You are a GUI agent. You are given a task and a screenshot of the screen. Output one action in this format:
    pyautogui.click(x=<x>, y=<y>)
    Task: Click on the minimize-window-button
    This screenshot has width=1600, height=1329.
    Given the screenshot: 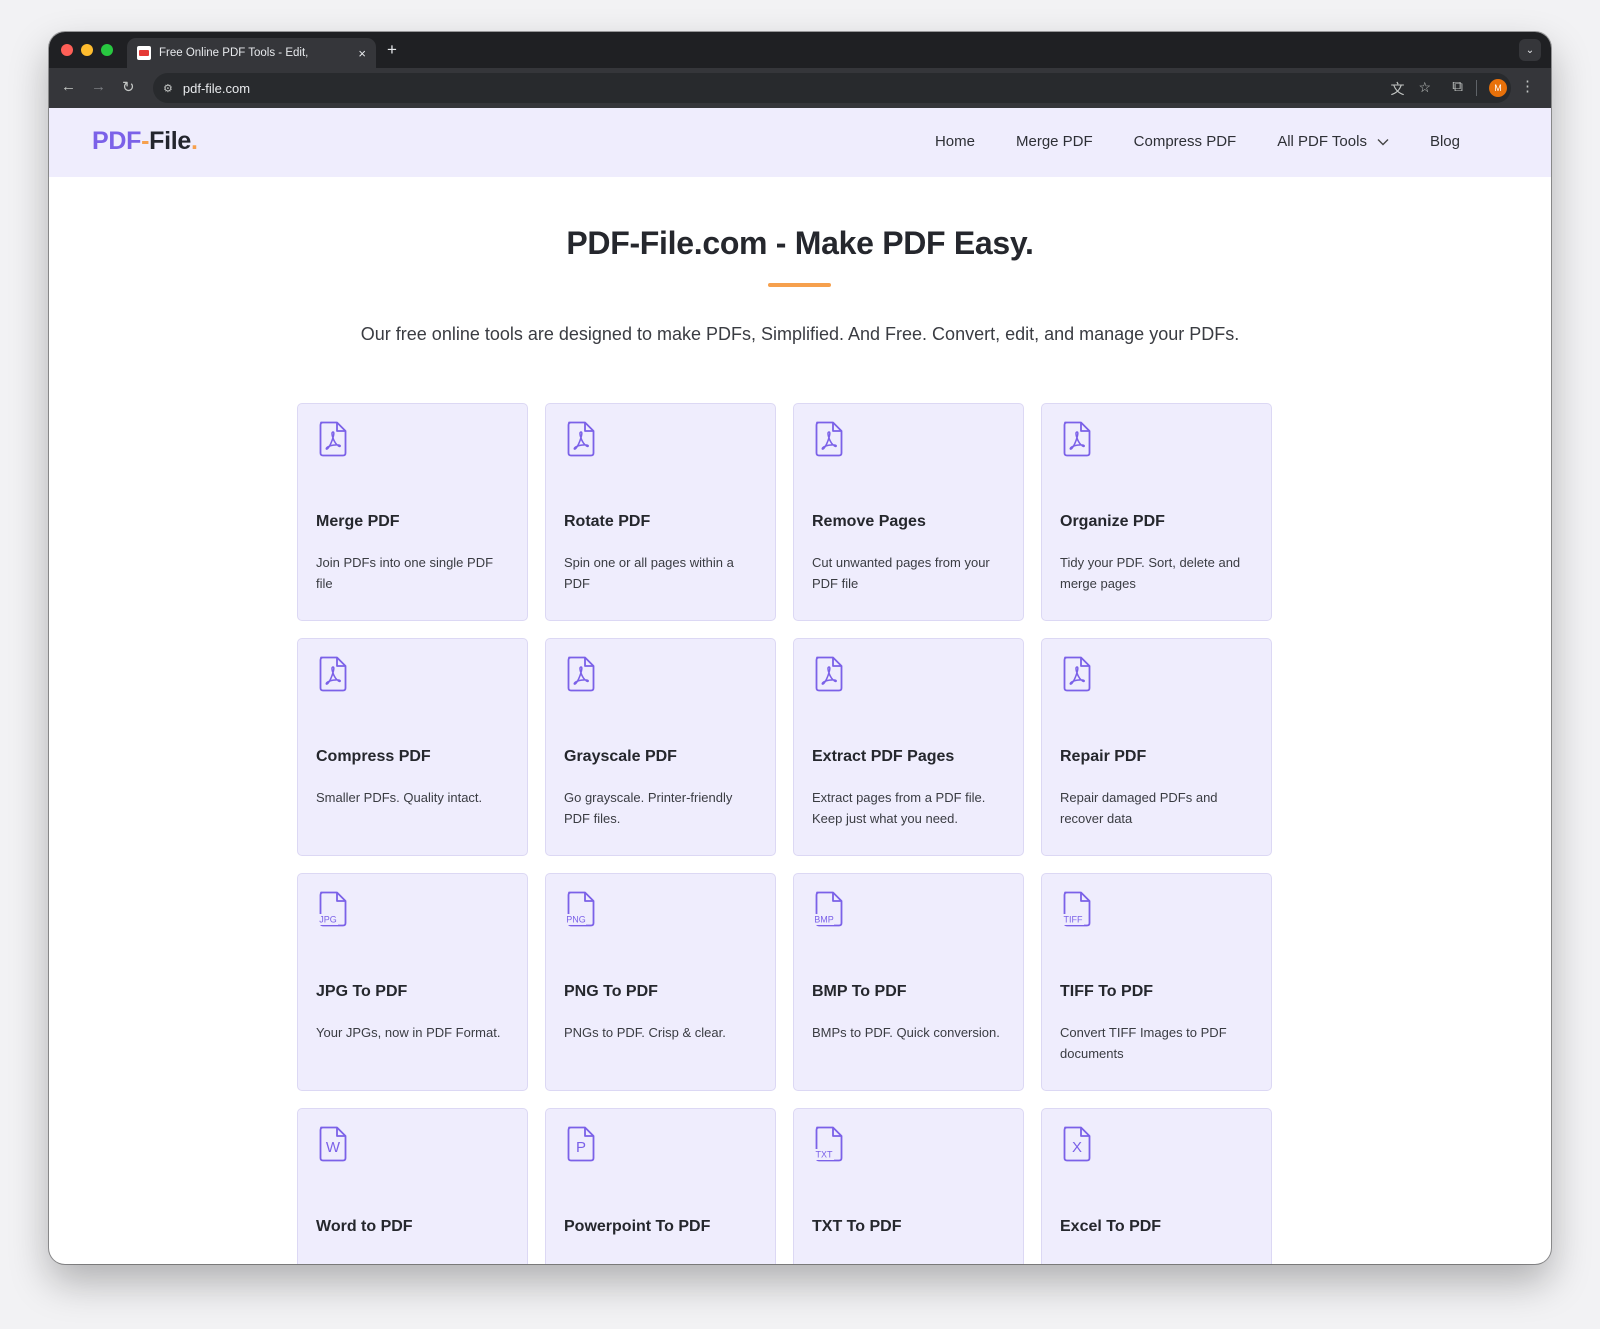 What is the action you would take?
    pyautogui.click(x=87, y=50)
    